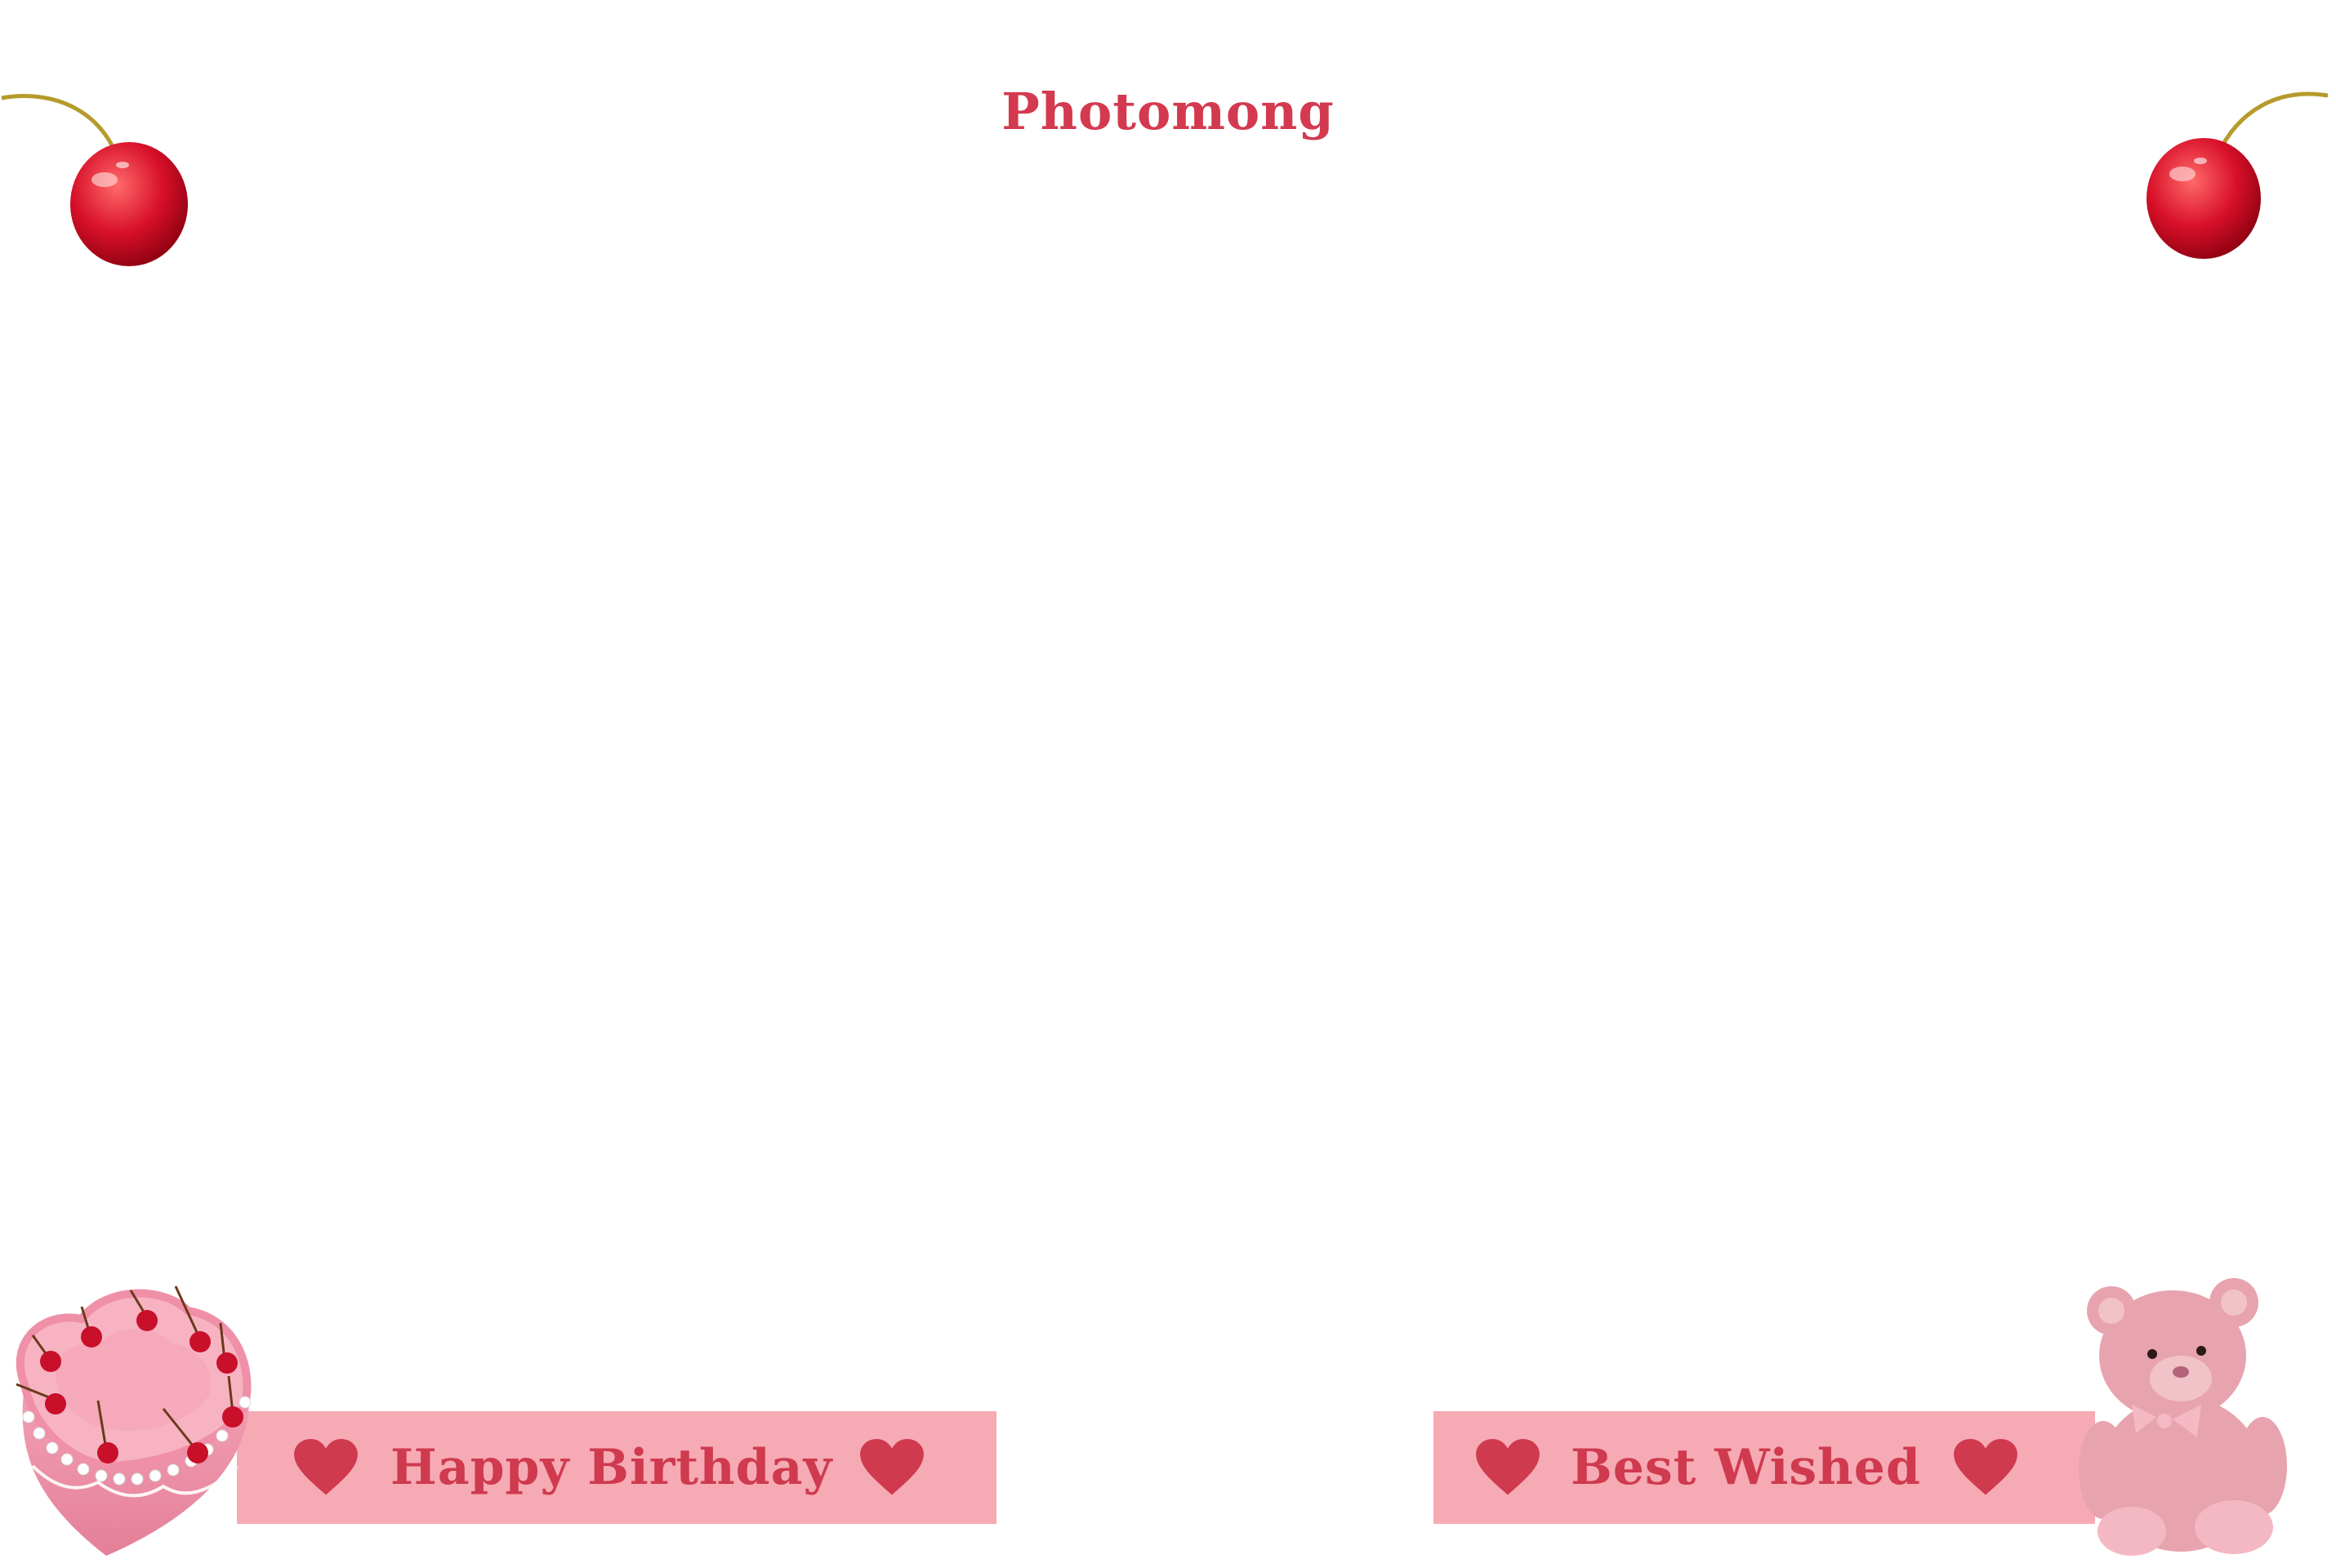  What do you see at coordinates (1746, 1467) in the screenshot?
I see `banner-text: Best Wished` at bounding box center [1746, 1467].